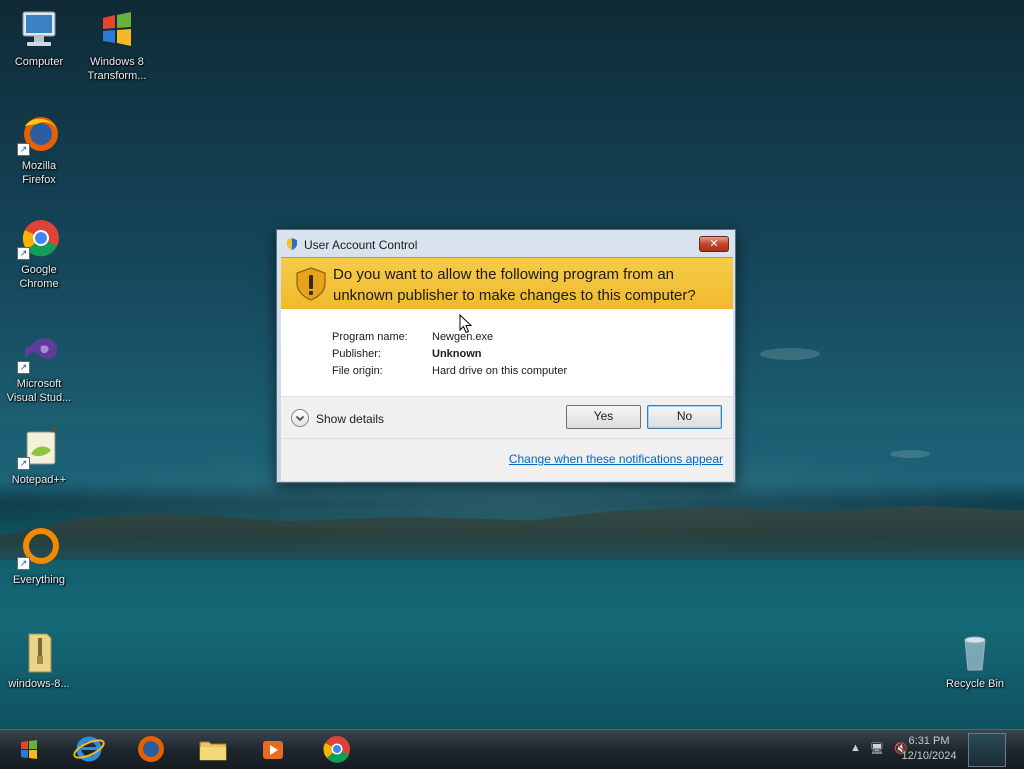  I want to click on computer-icon, so click(39, 30).